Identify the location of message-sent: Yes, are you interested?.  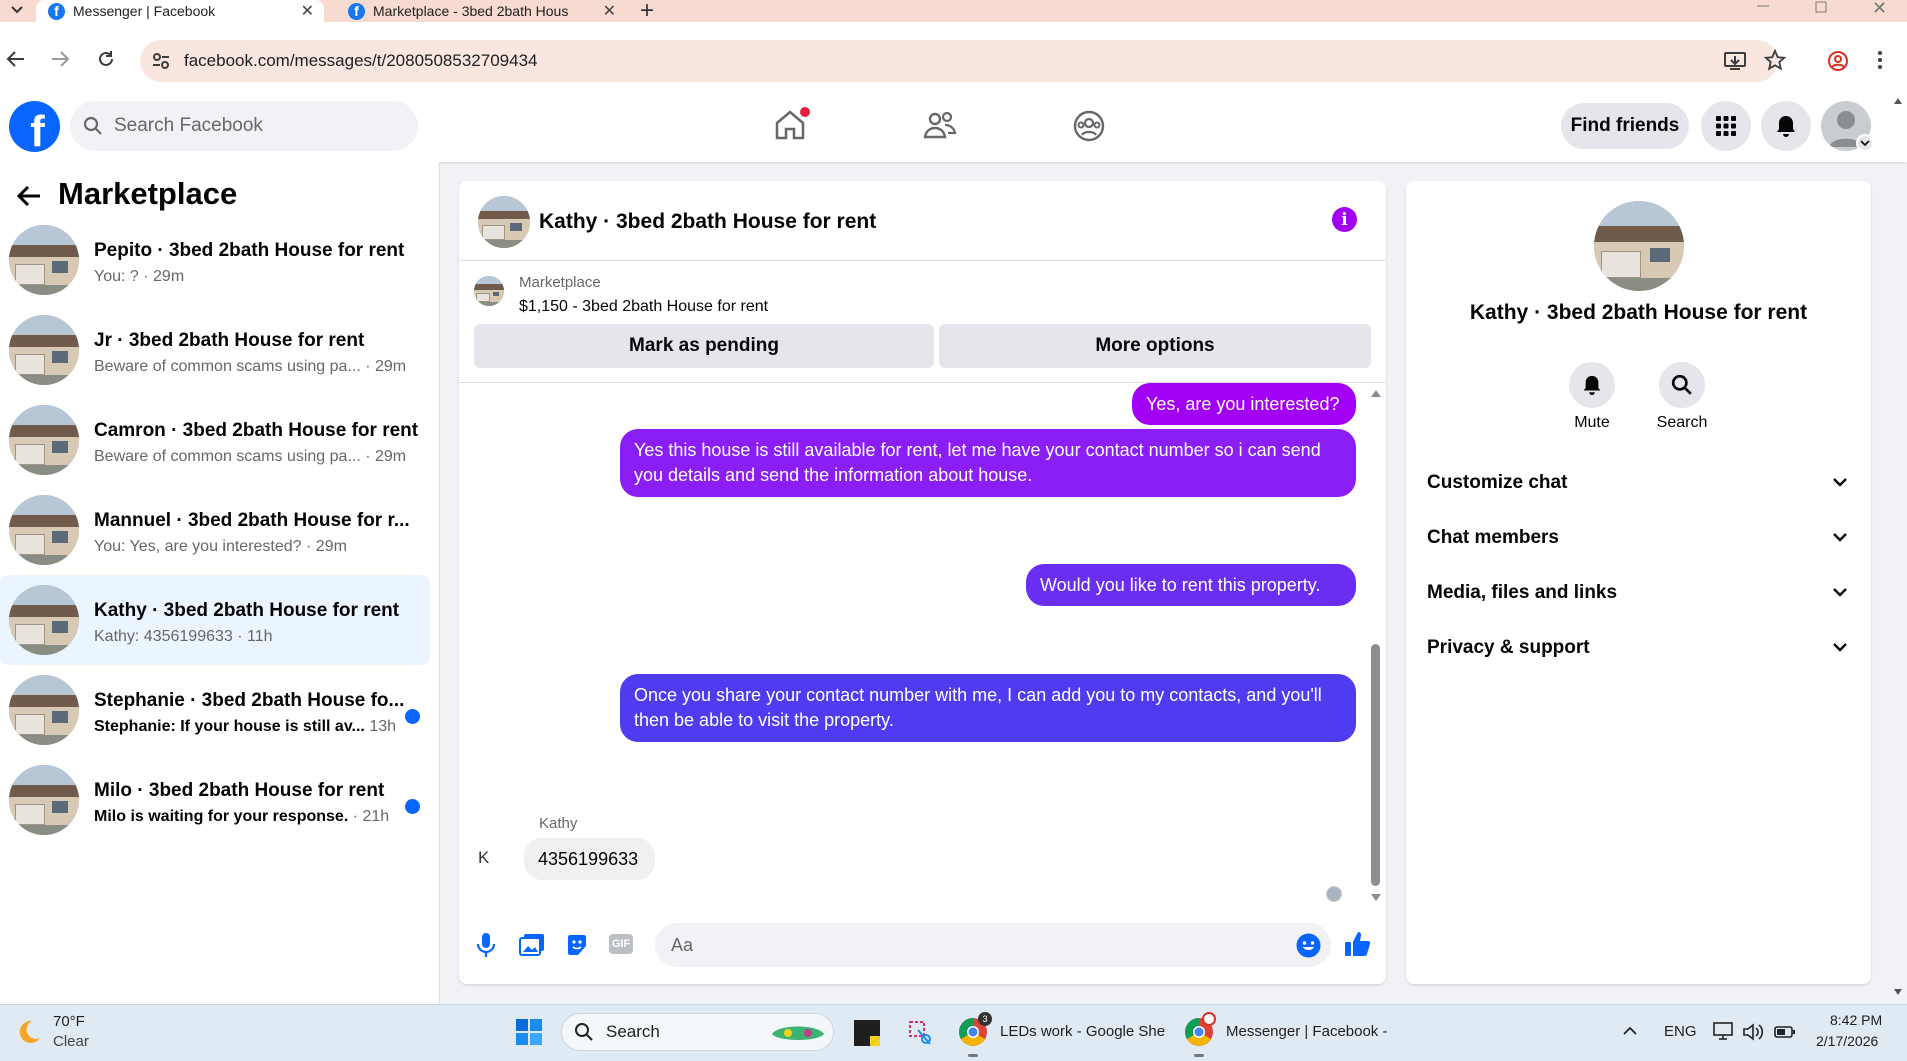
(1244, 404).